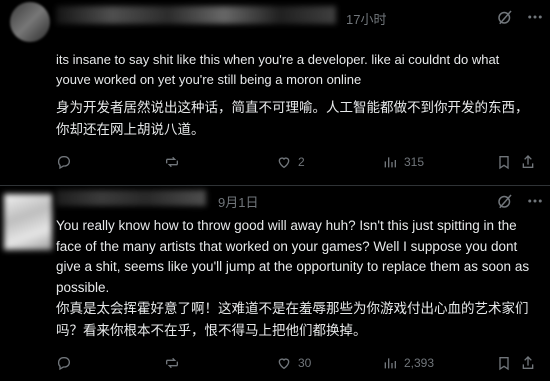 This screenshot has height=381, width=550. I want to click on views-count: 315, so click(414, 162).